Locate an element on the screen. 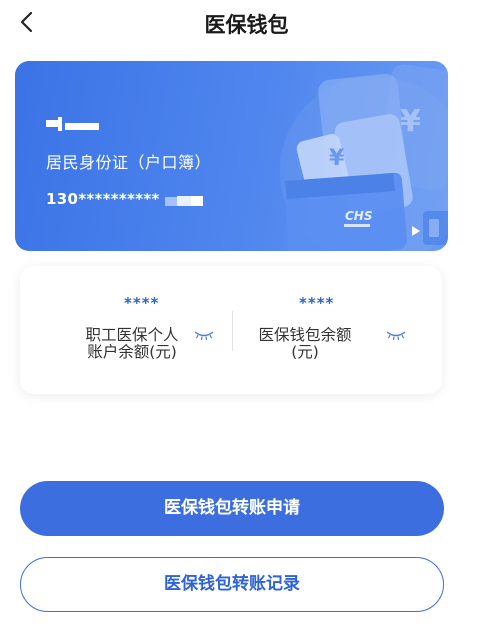  transfer-apply-button: 医保钱包转账申请 is located at coordinates (232, 508).